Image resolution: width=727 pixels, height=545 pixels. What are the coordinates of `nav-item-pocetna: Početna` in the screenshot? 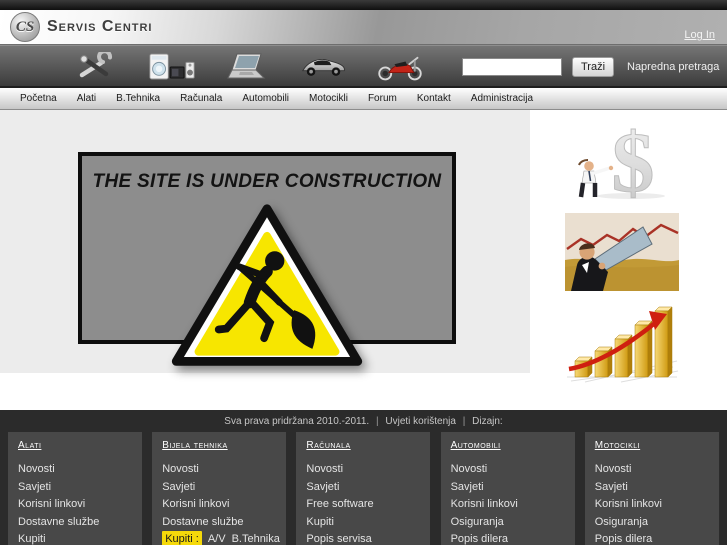 It's located at (38, 98).